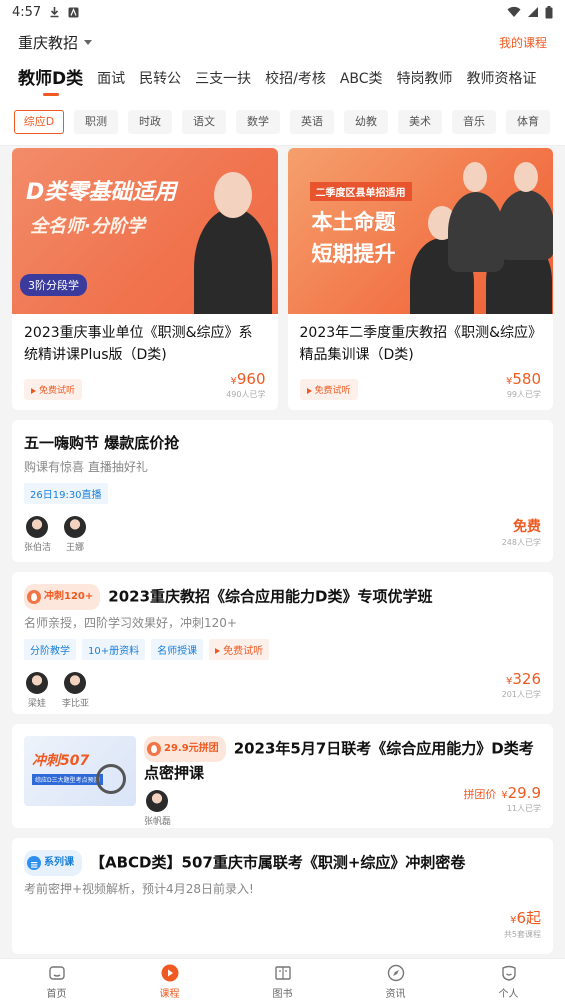 The height and width of the screenshot is (1004, 565). Describe the element at coordinates (74, 548) in the screenshot. I see `teacher-name: 王娜` at that location.